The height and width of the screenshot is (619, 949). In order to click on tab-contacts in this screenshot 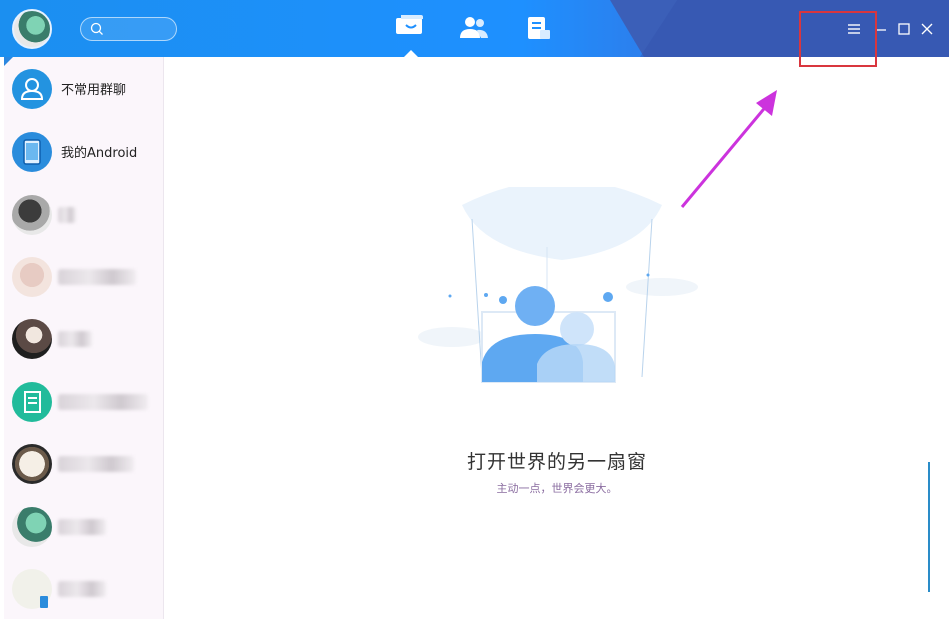, I will do `click(474, 28)`.